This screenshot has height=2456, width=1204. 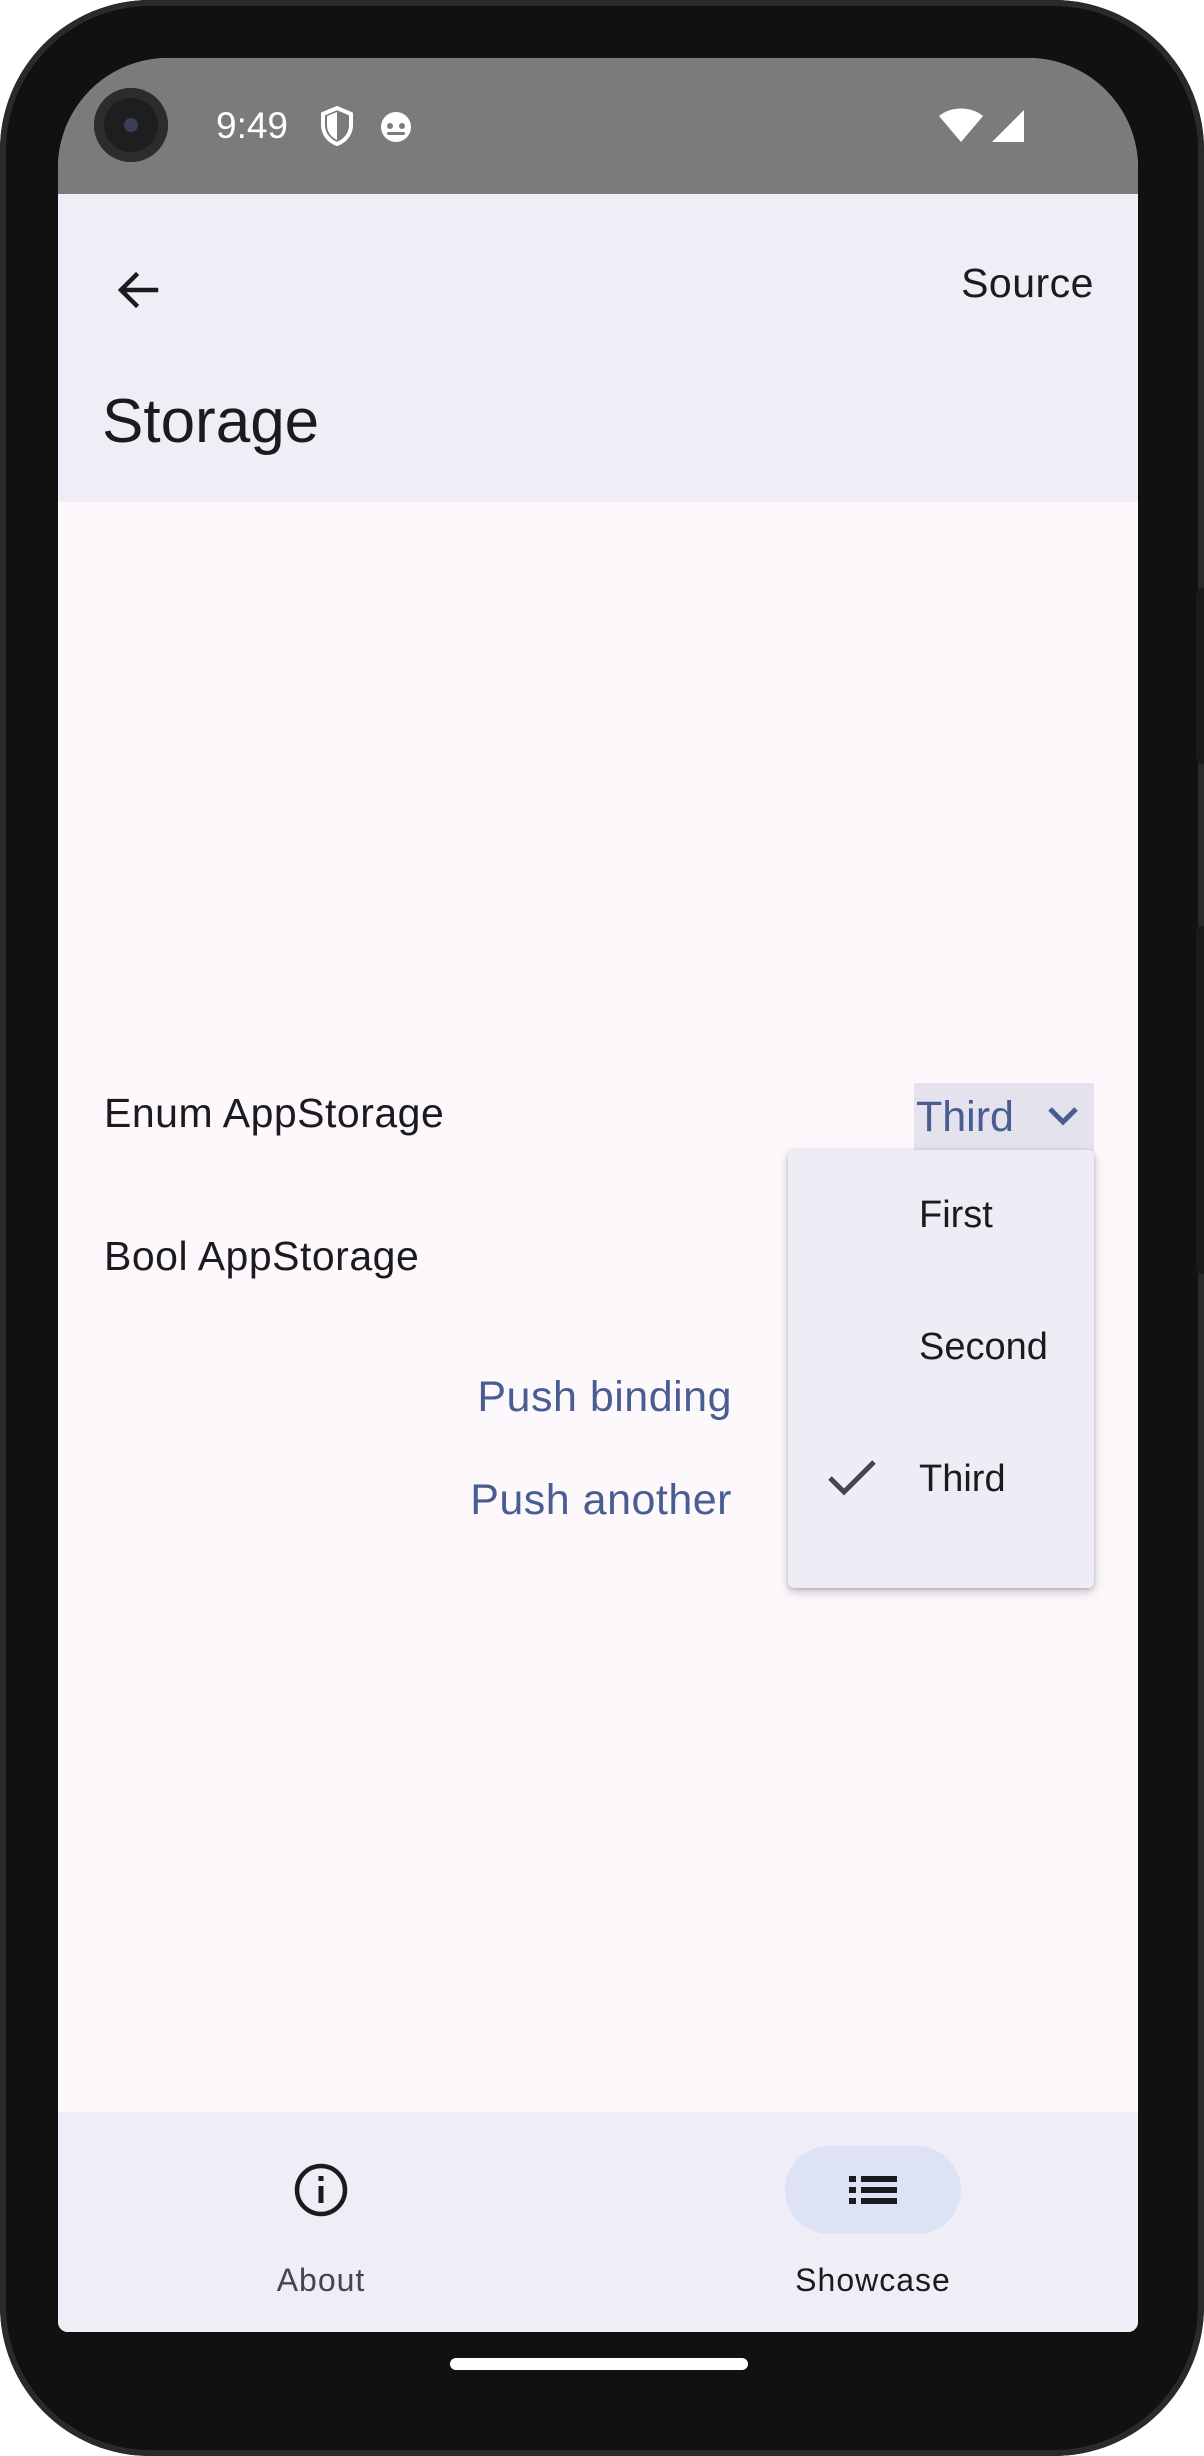 What do you see at coordinates (262, 1256) in the screenshot?
I see `bool-appstorage-label: Bool AppStorage` at bounding box center [262, 1256].